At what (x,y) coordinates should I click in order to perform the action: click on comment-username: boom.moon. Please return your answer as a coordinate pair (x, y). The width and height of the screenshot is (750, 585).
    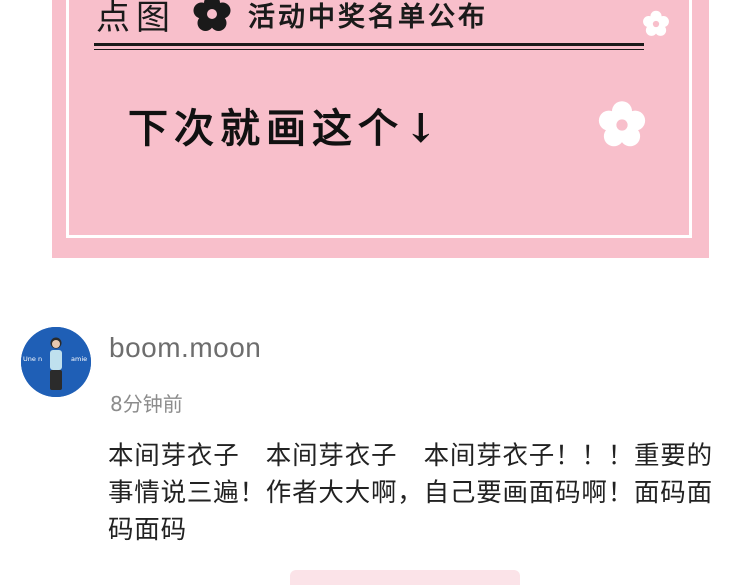
    Looking at the image, I should click on (185, 348).